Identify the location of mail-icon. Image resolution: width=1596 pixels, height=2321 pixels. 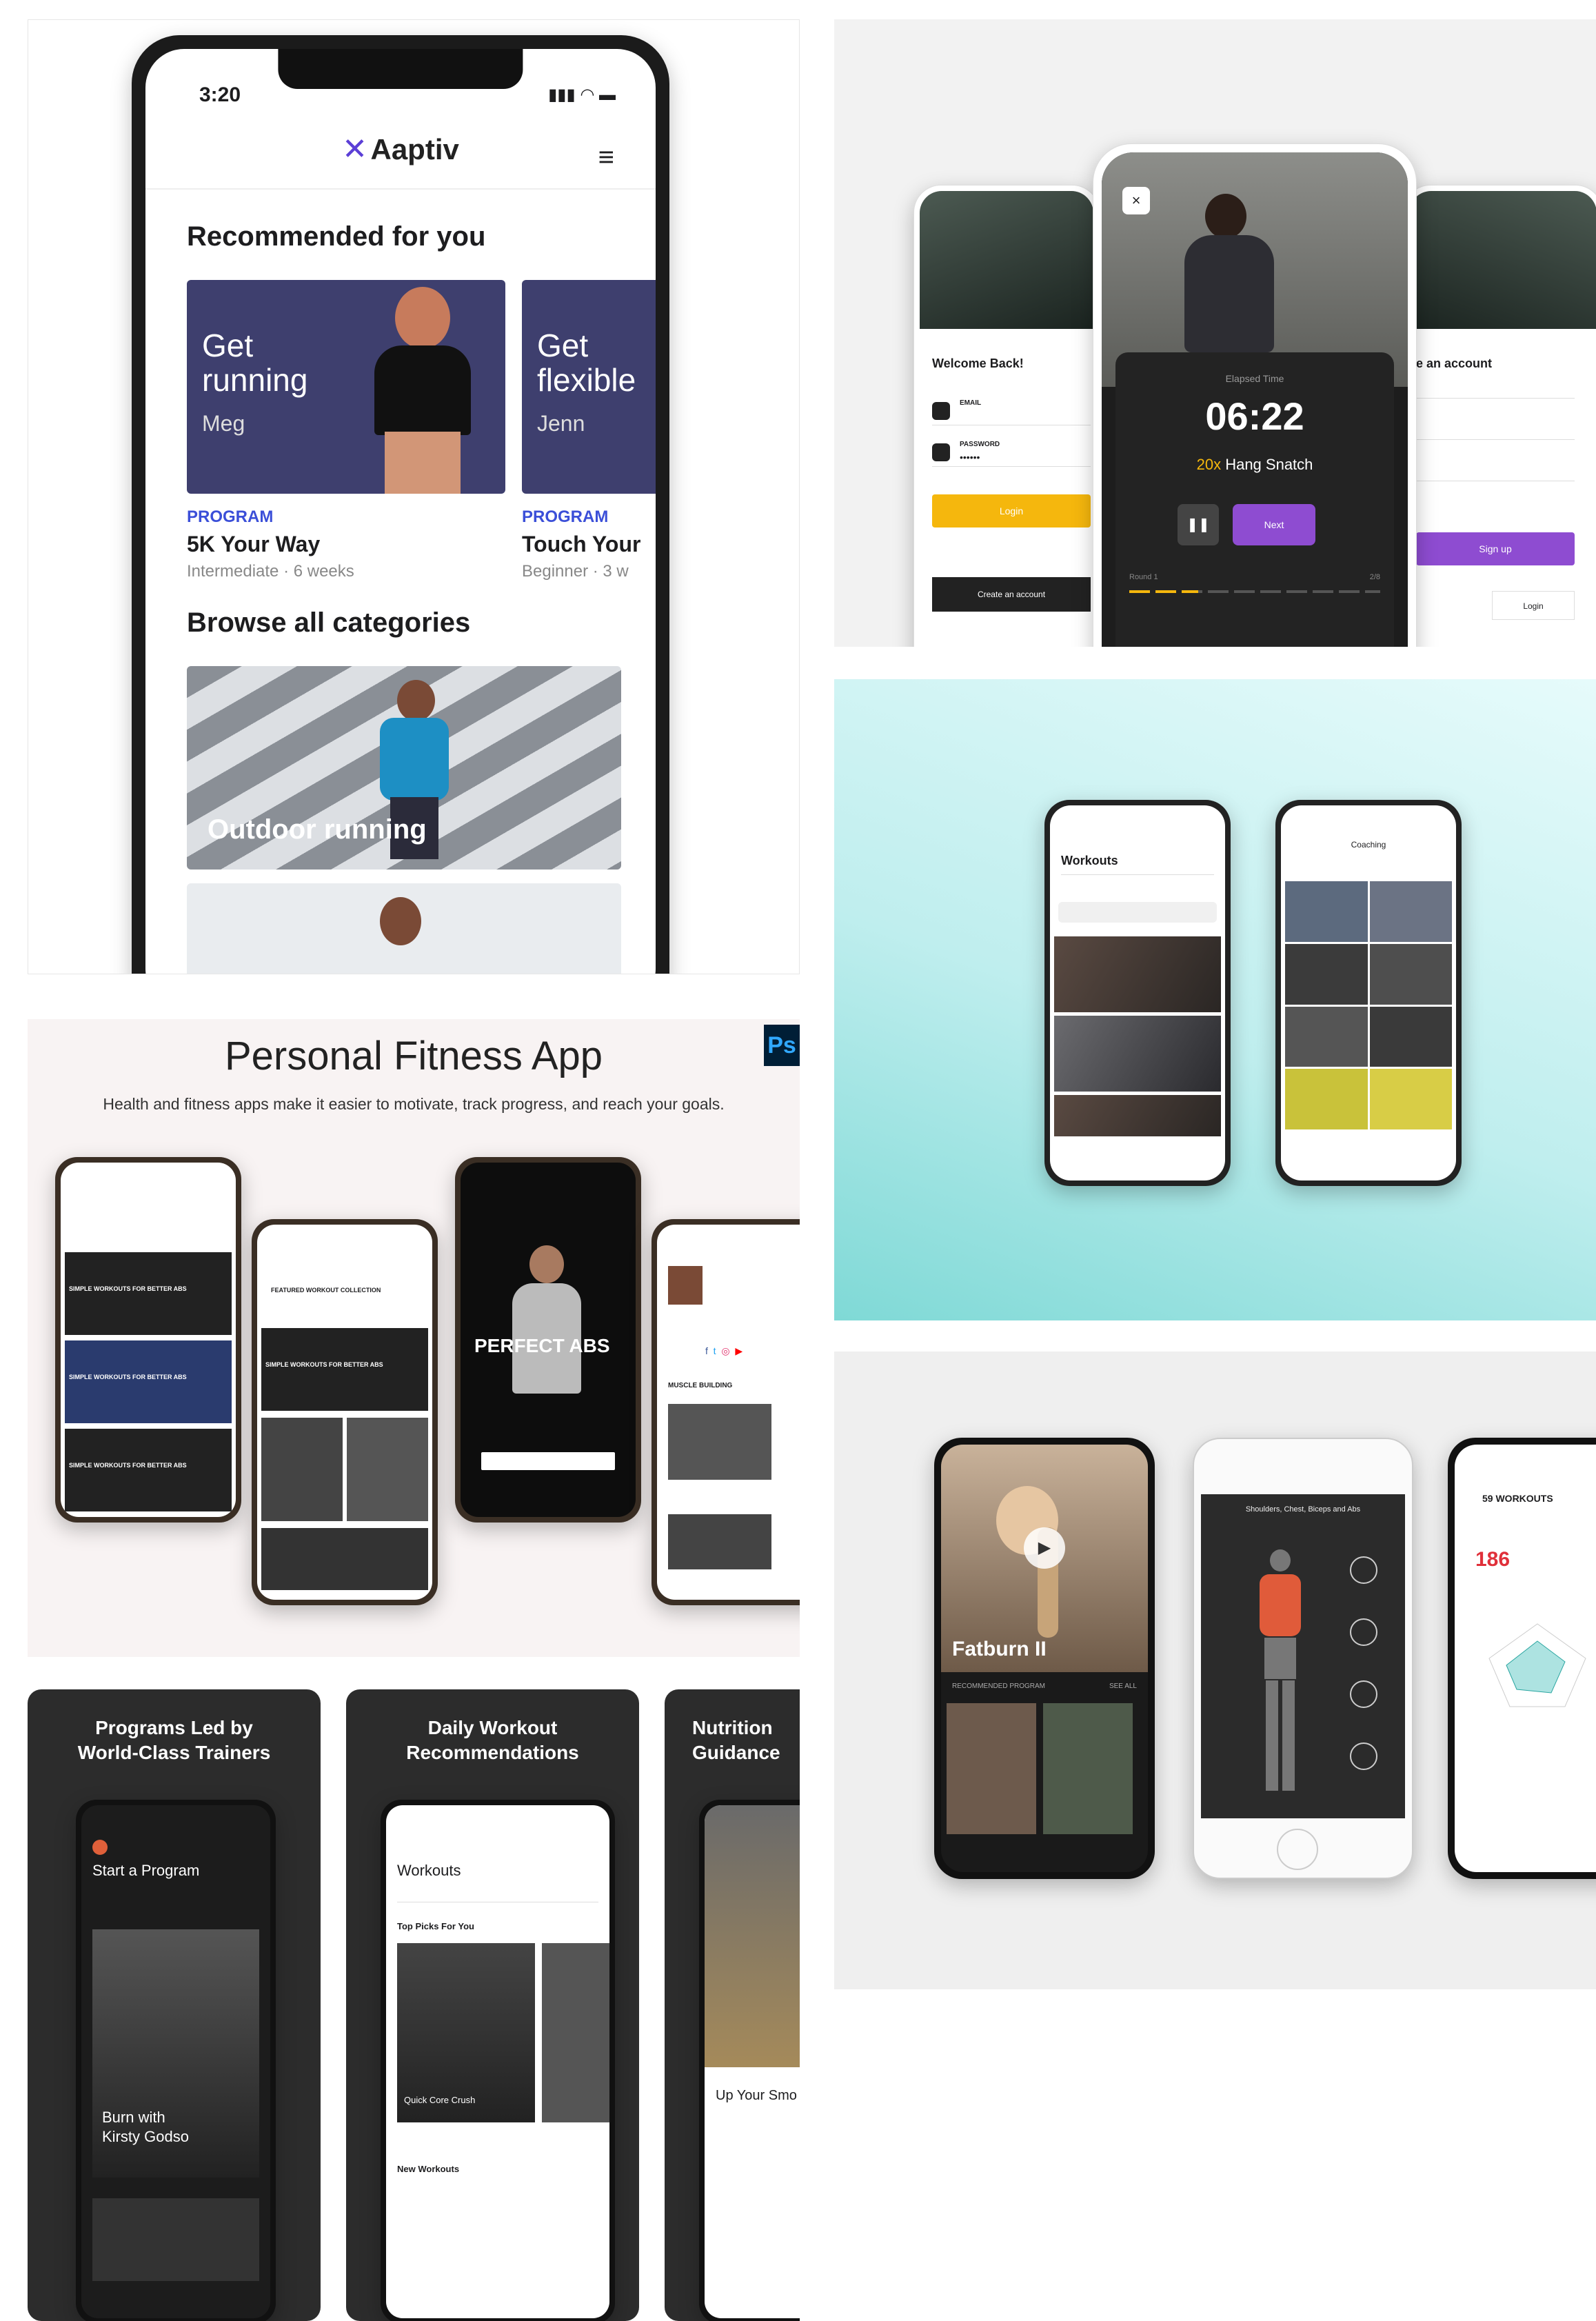
(941, 411).